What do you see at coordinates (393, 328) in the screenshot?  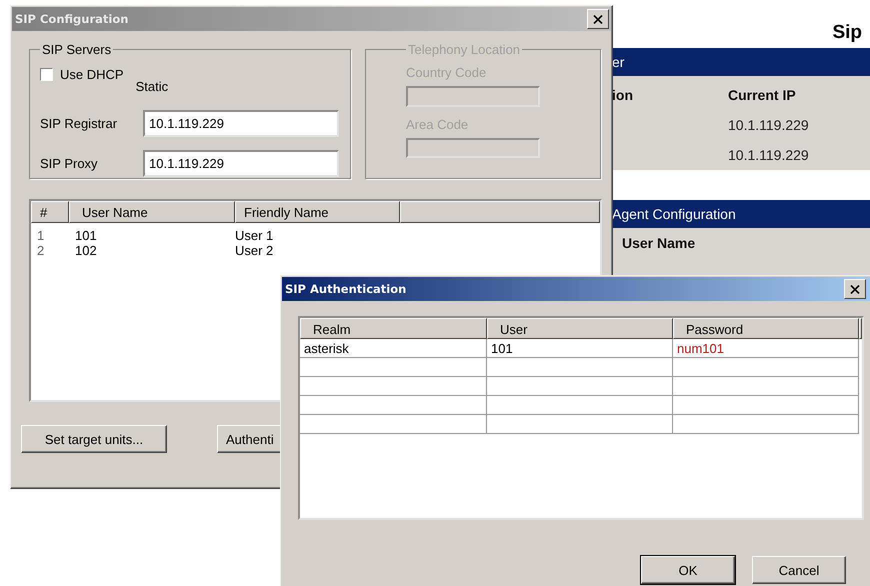 I see `column-header: Realm` at bounding box center [393, 328].